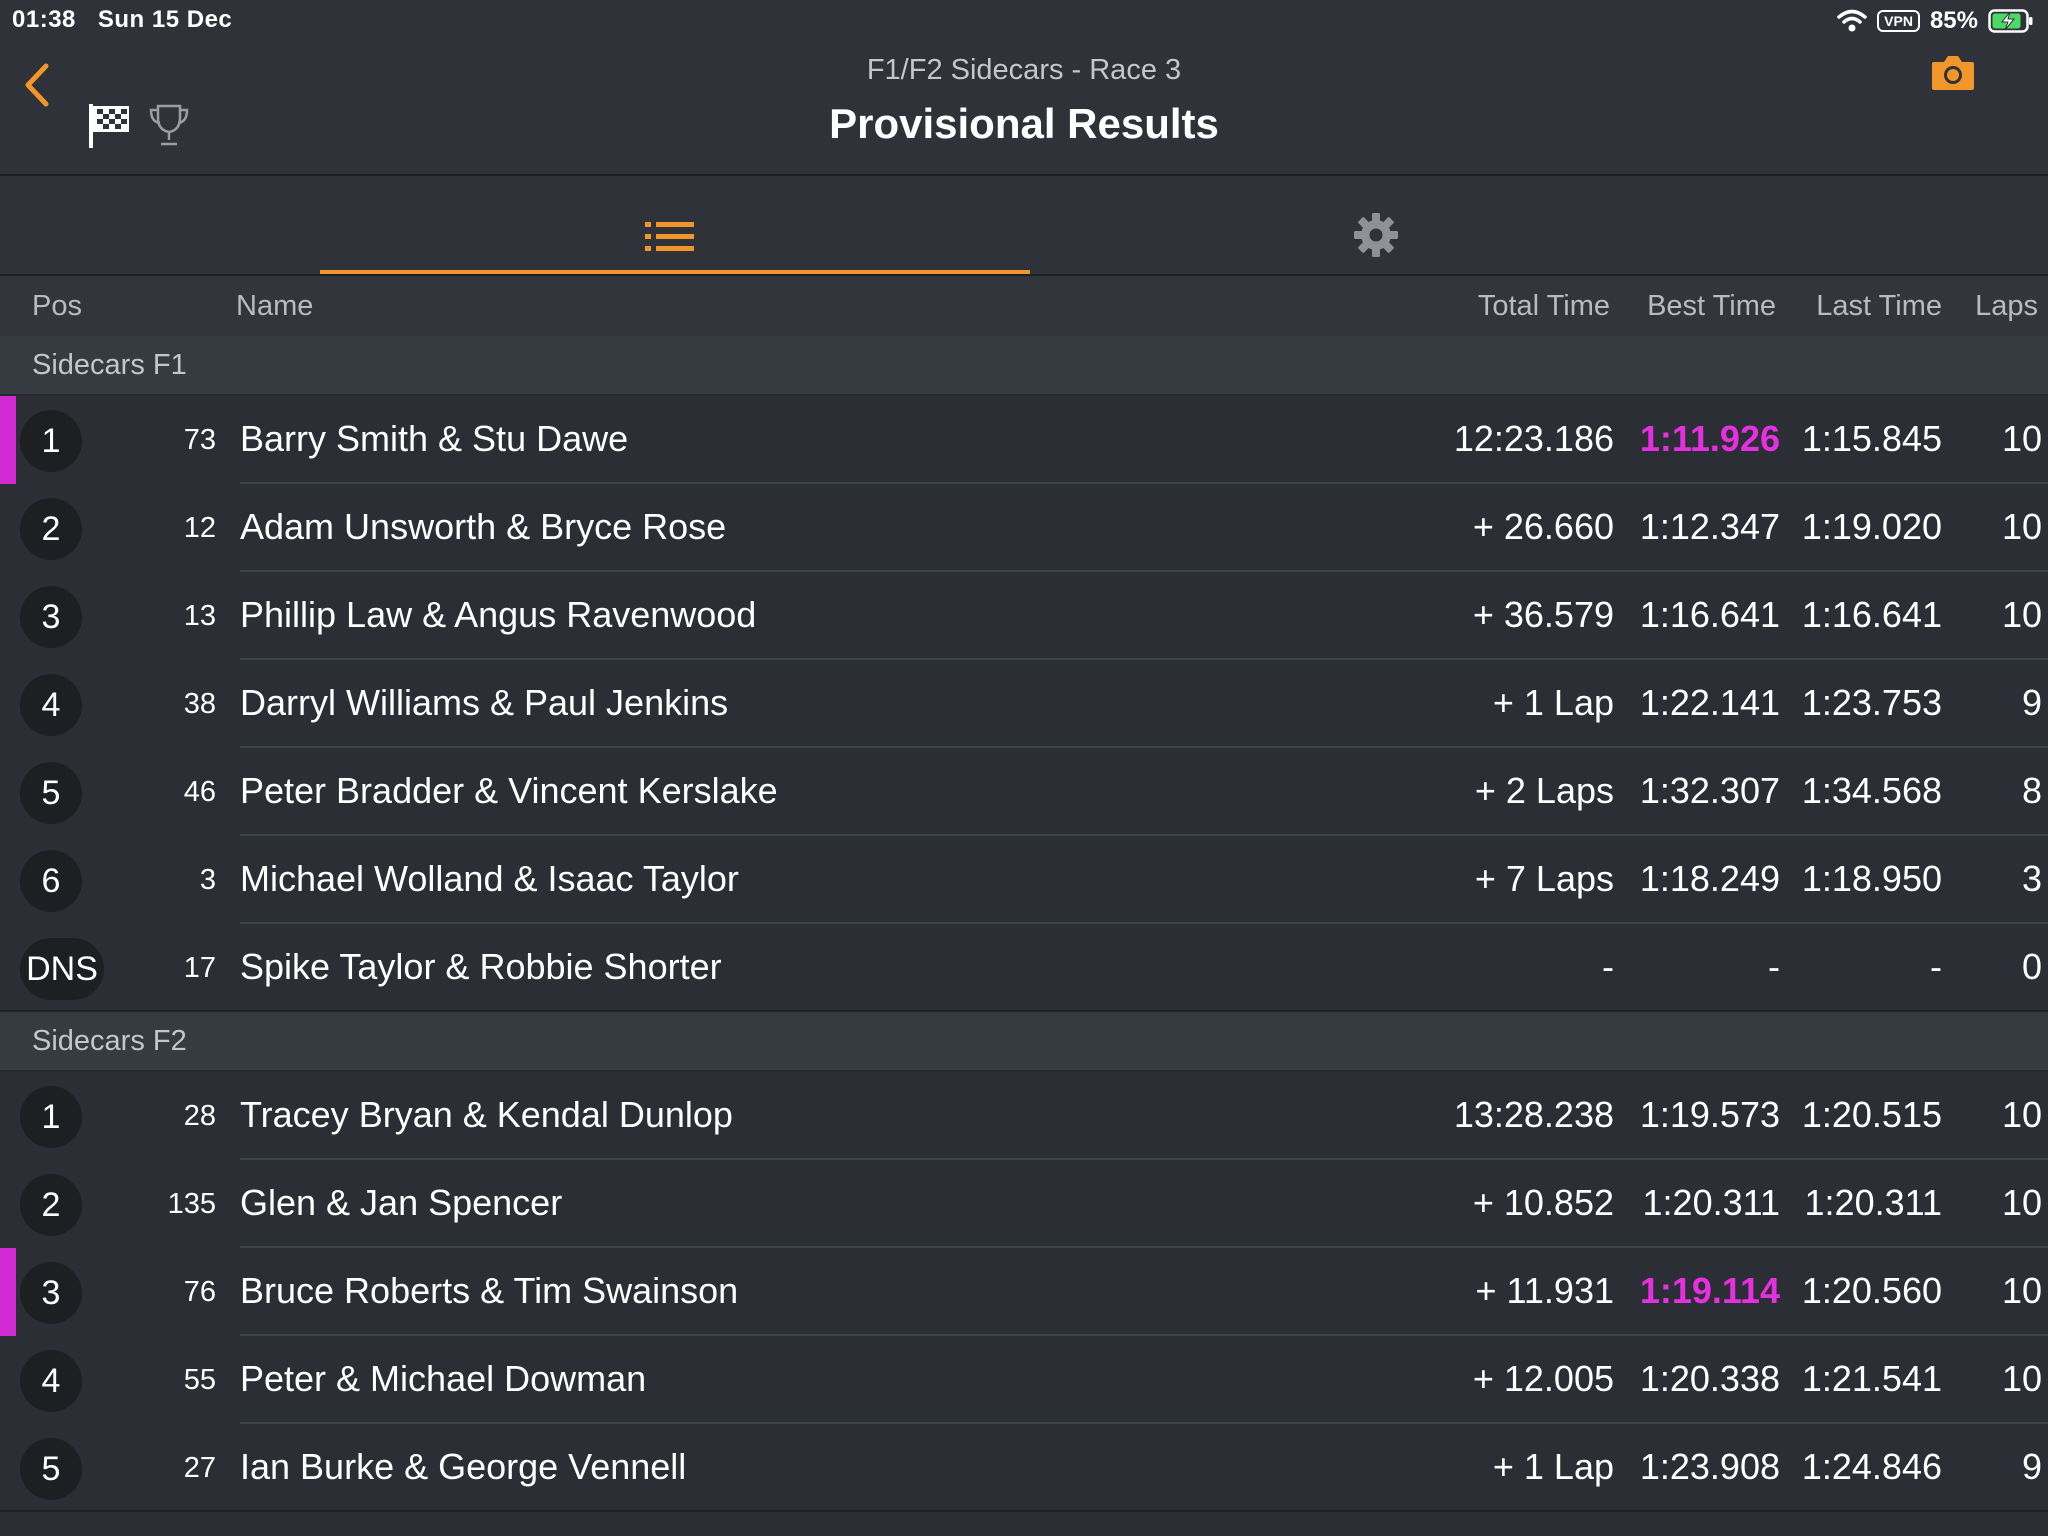 The width and height of the screenshot is (2048, 1536). I want to click on camera-icon, so click(1953, 72).